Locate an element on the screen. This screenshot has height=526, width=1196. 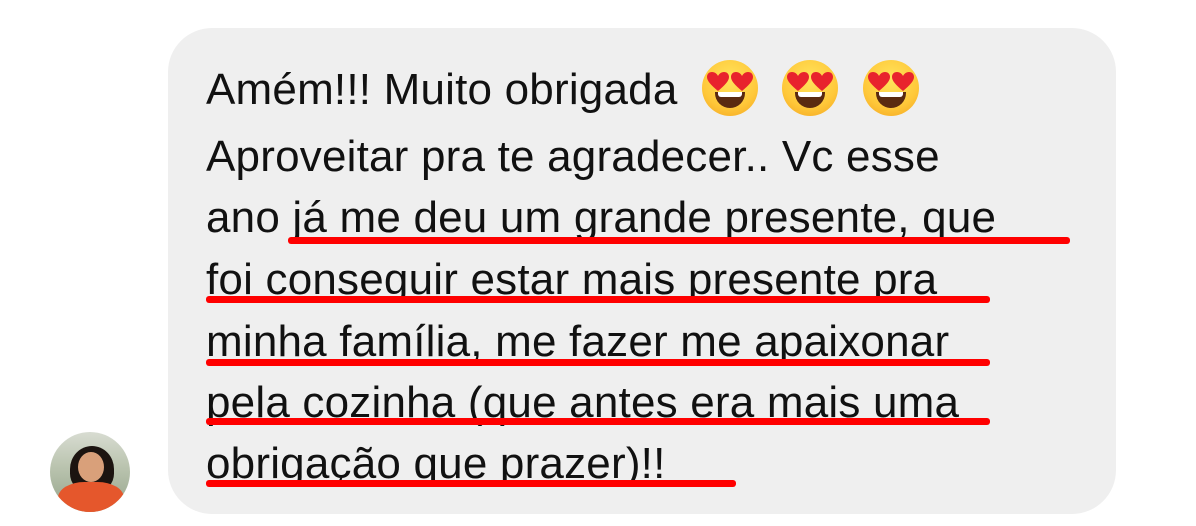
avatar-shirt is located at coordinates (91, 497).